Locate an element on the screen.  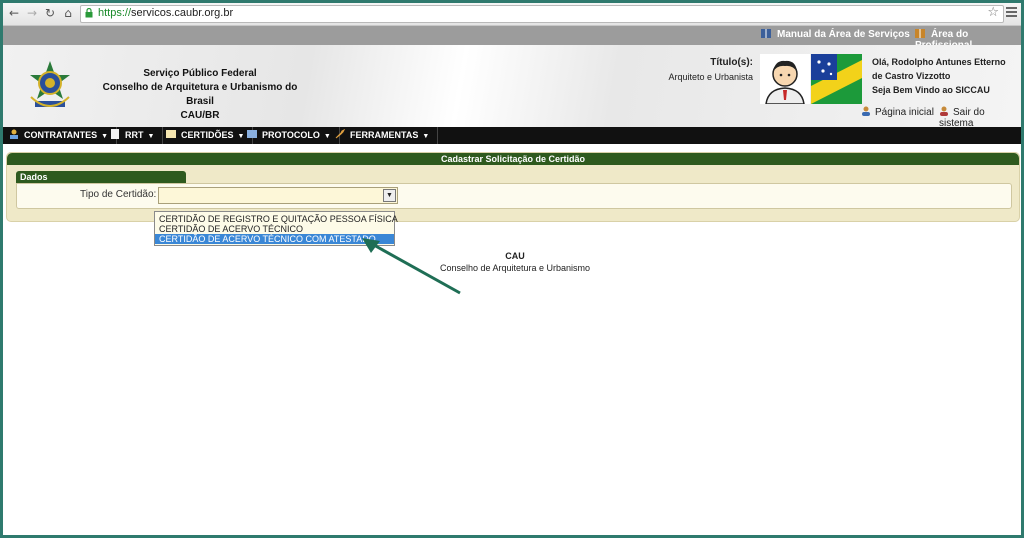
manual-link: Manual da Área de Serviços is located at coordinates (835, 34).